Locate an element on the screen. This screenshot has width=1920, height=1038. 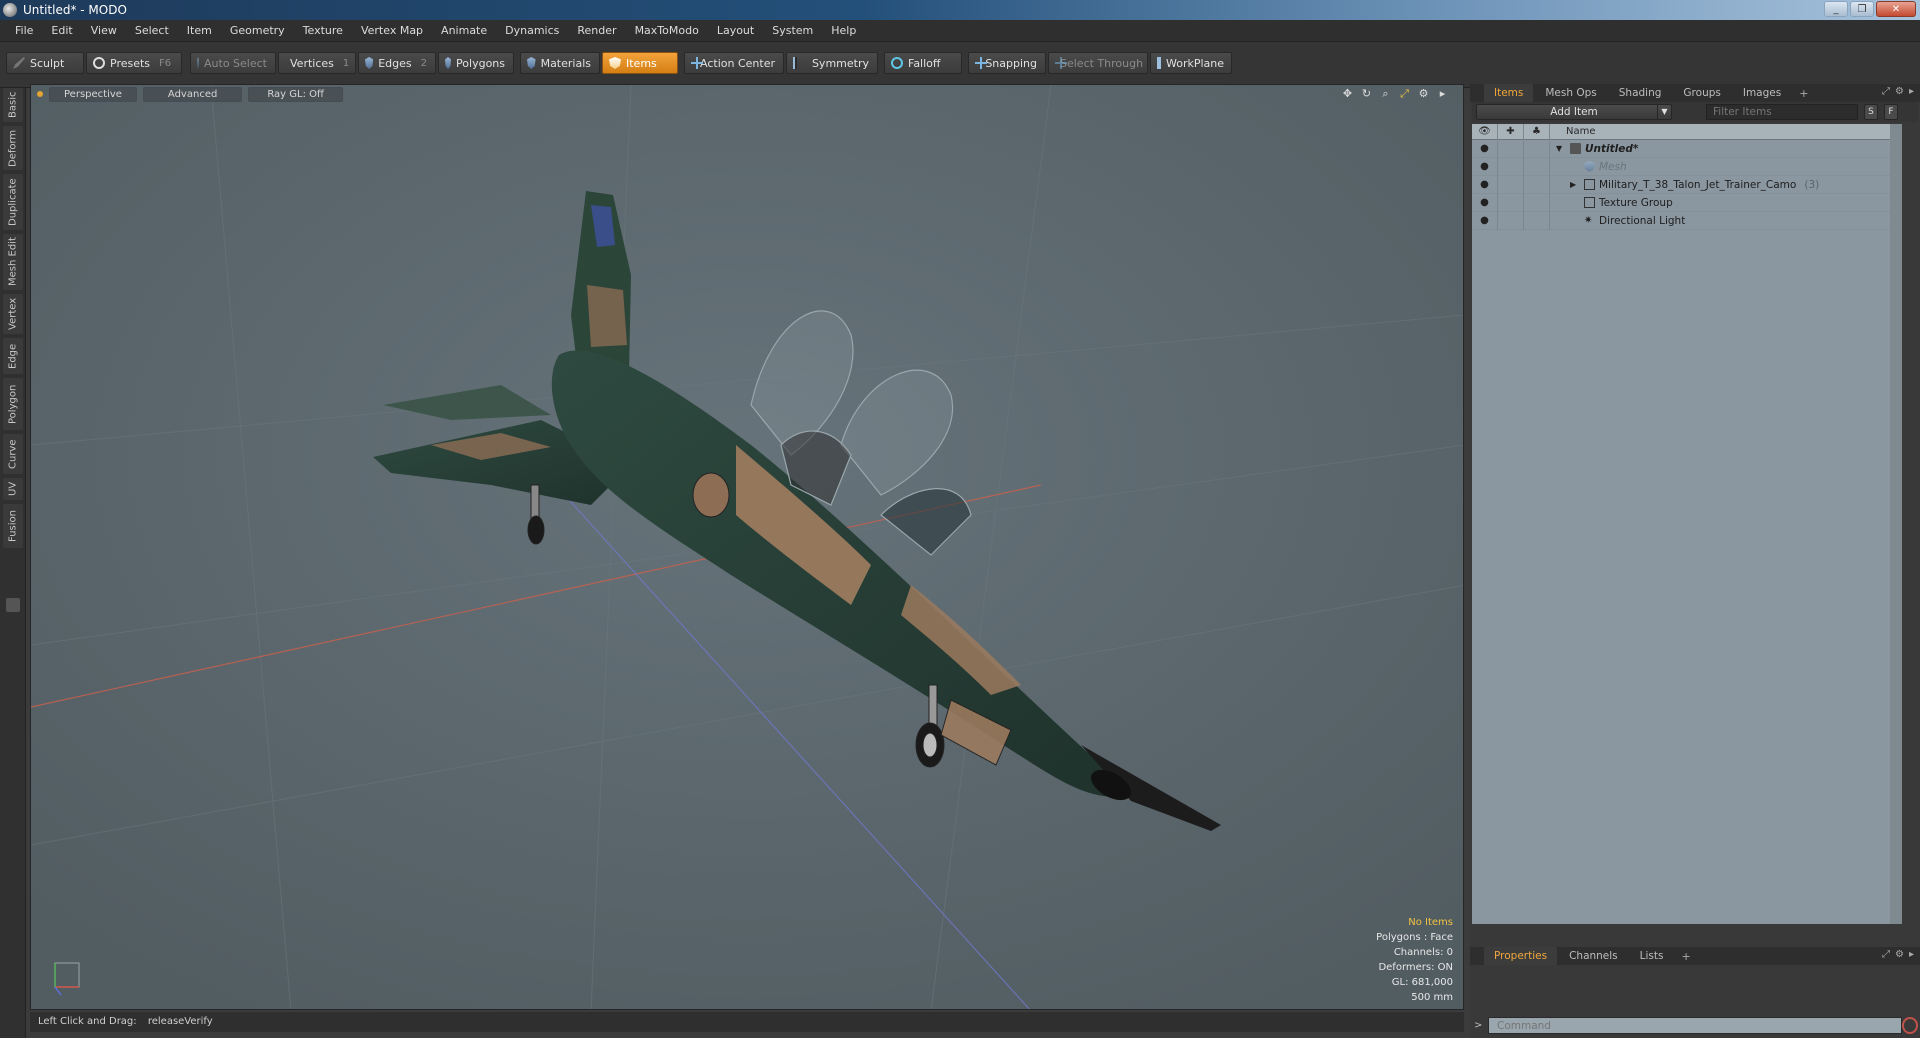
tab-duplicate: Duplicate is located at coordinates (13, 202).